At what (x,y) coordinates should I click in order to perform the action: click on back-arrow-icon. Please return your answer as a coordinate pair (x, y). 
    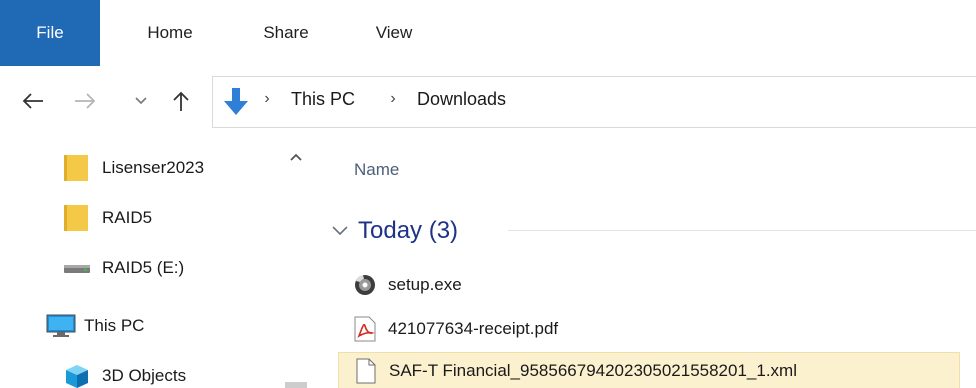
    Looking at the image, I should click on (32, 101).